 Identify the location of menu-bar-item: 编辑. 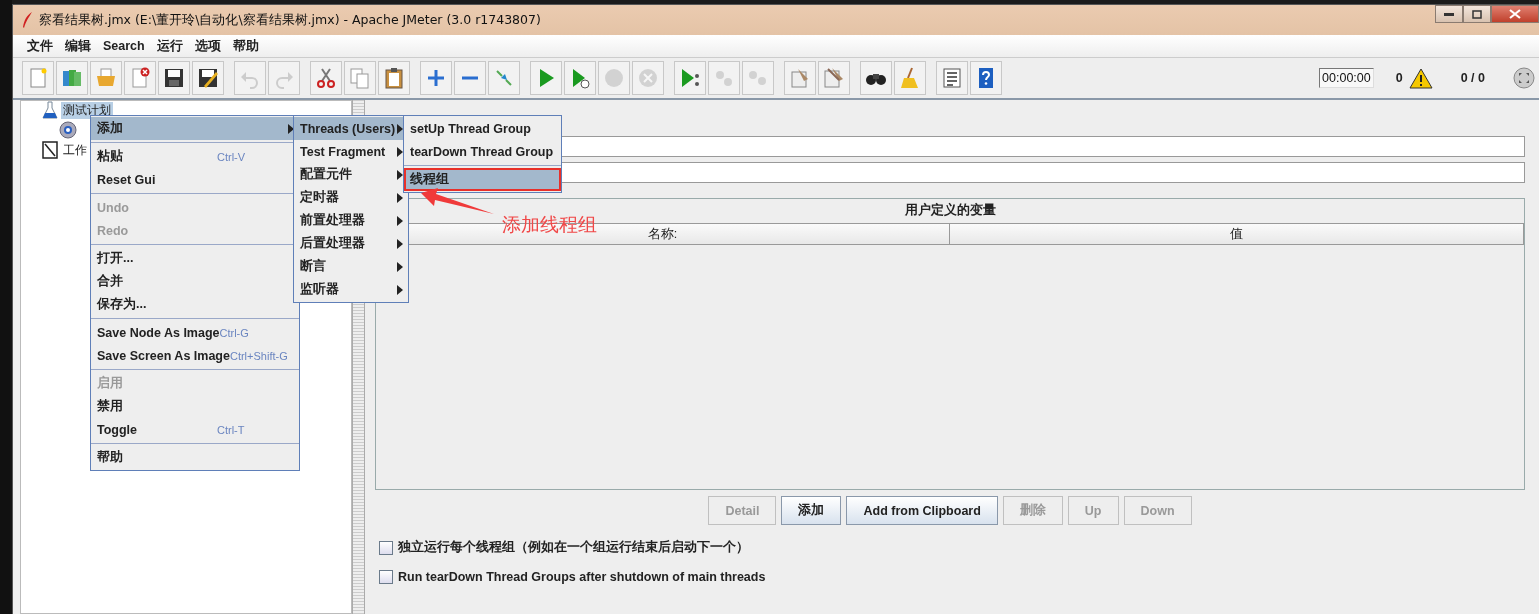
(78, 46).